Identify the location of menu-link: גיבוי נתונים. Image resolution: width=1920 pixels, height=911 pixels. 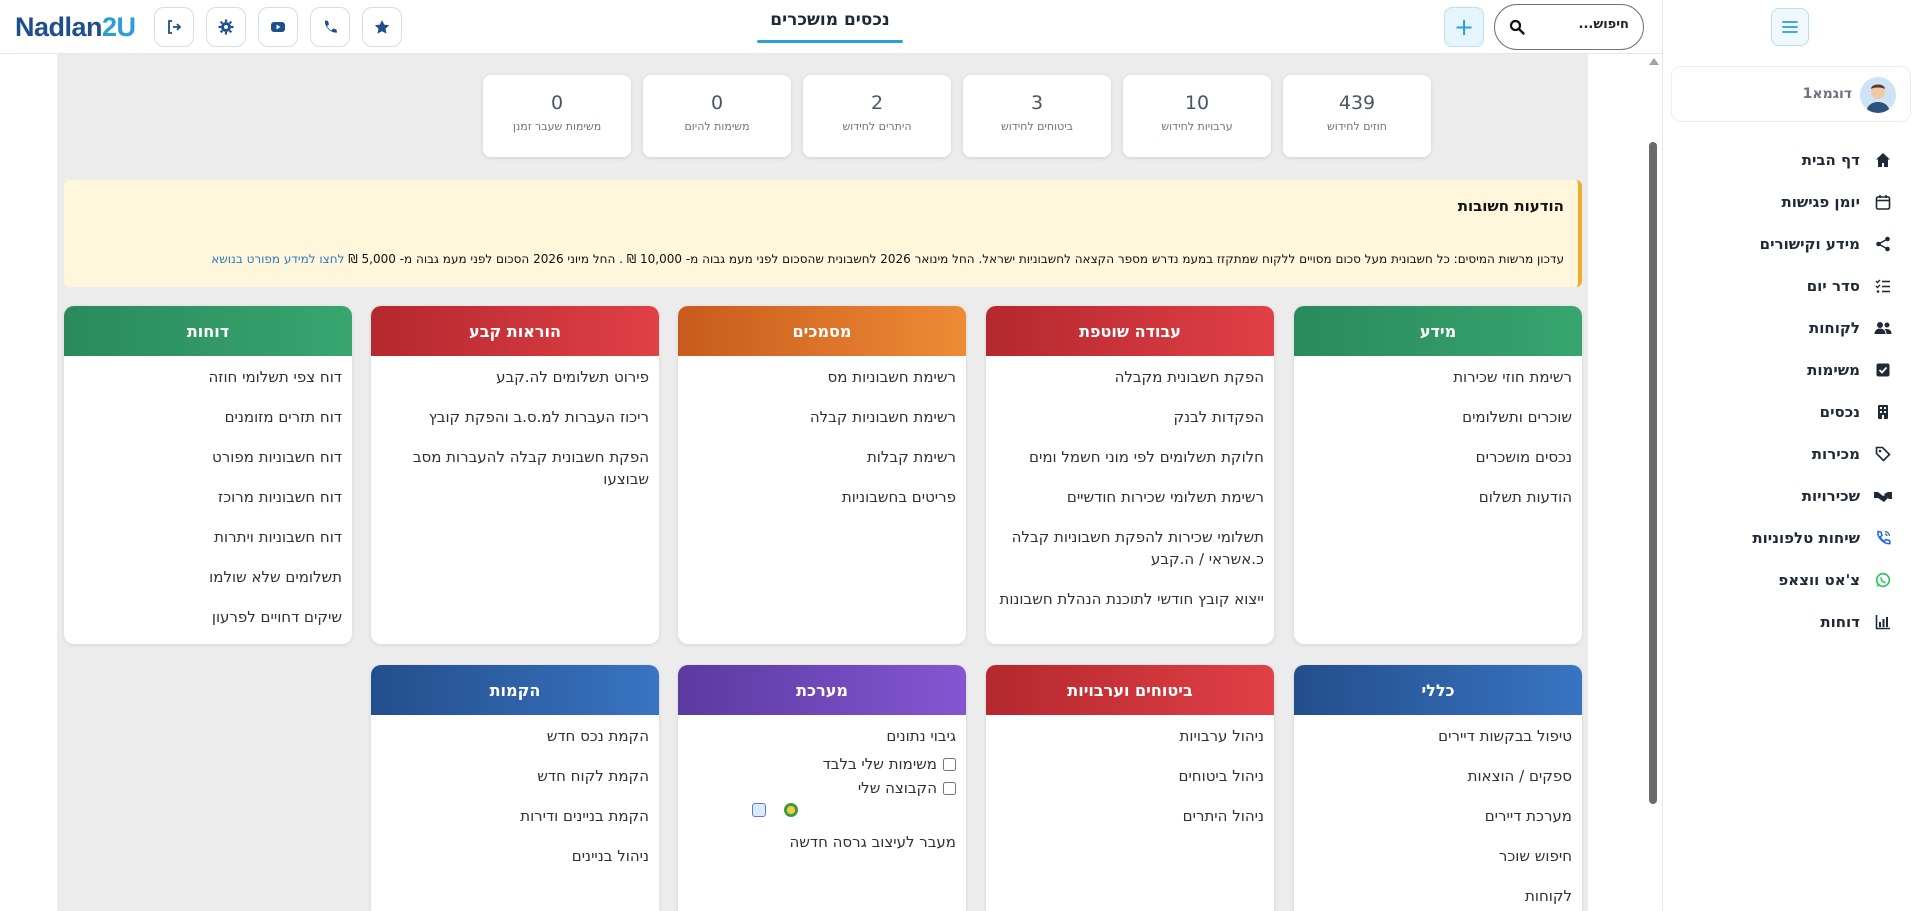
(822, 736).